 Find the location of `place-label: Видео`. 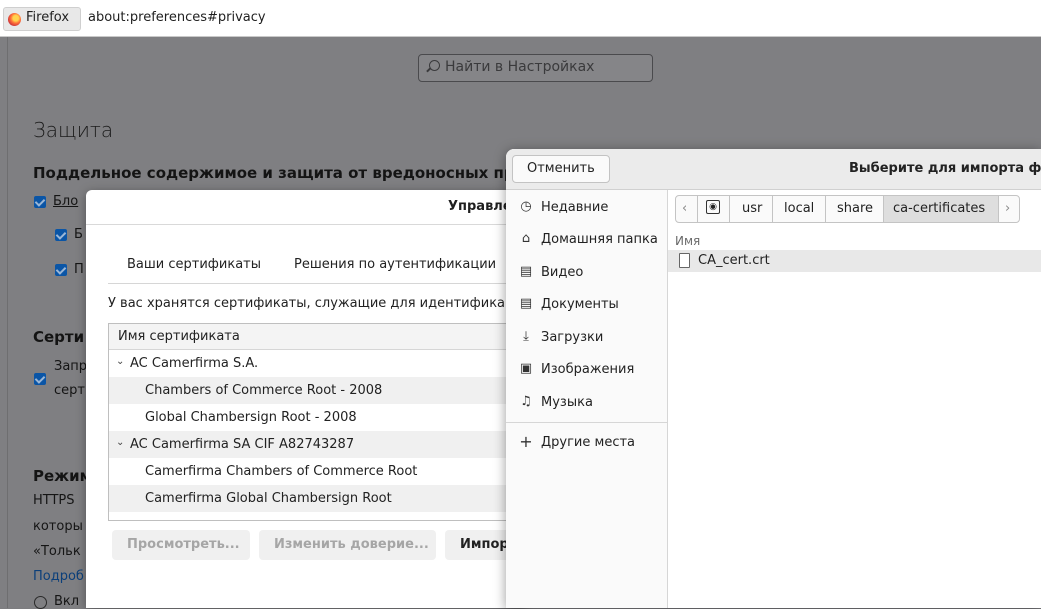

place-label: Видео is located at coordinates (562, 272).